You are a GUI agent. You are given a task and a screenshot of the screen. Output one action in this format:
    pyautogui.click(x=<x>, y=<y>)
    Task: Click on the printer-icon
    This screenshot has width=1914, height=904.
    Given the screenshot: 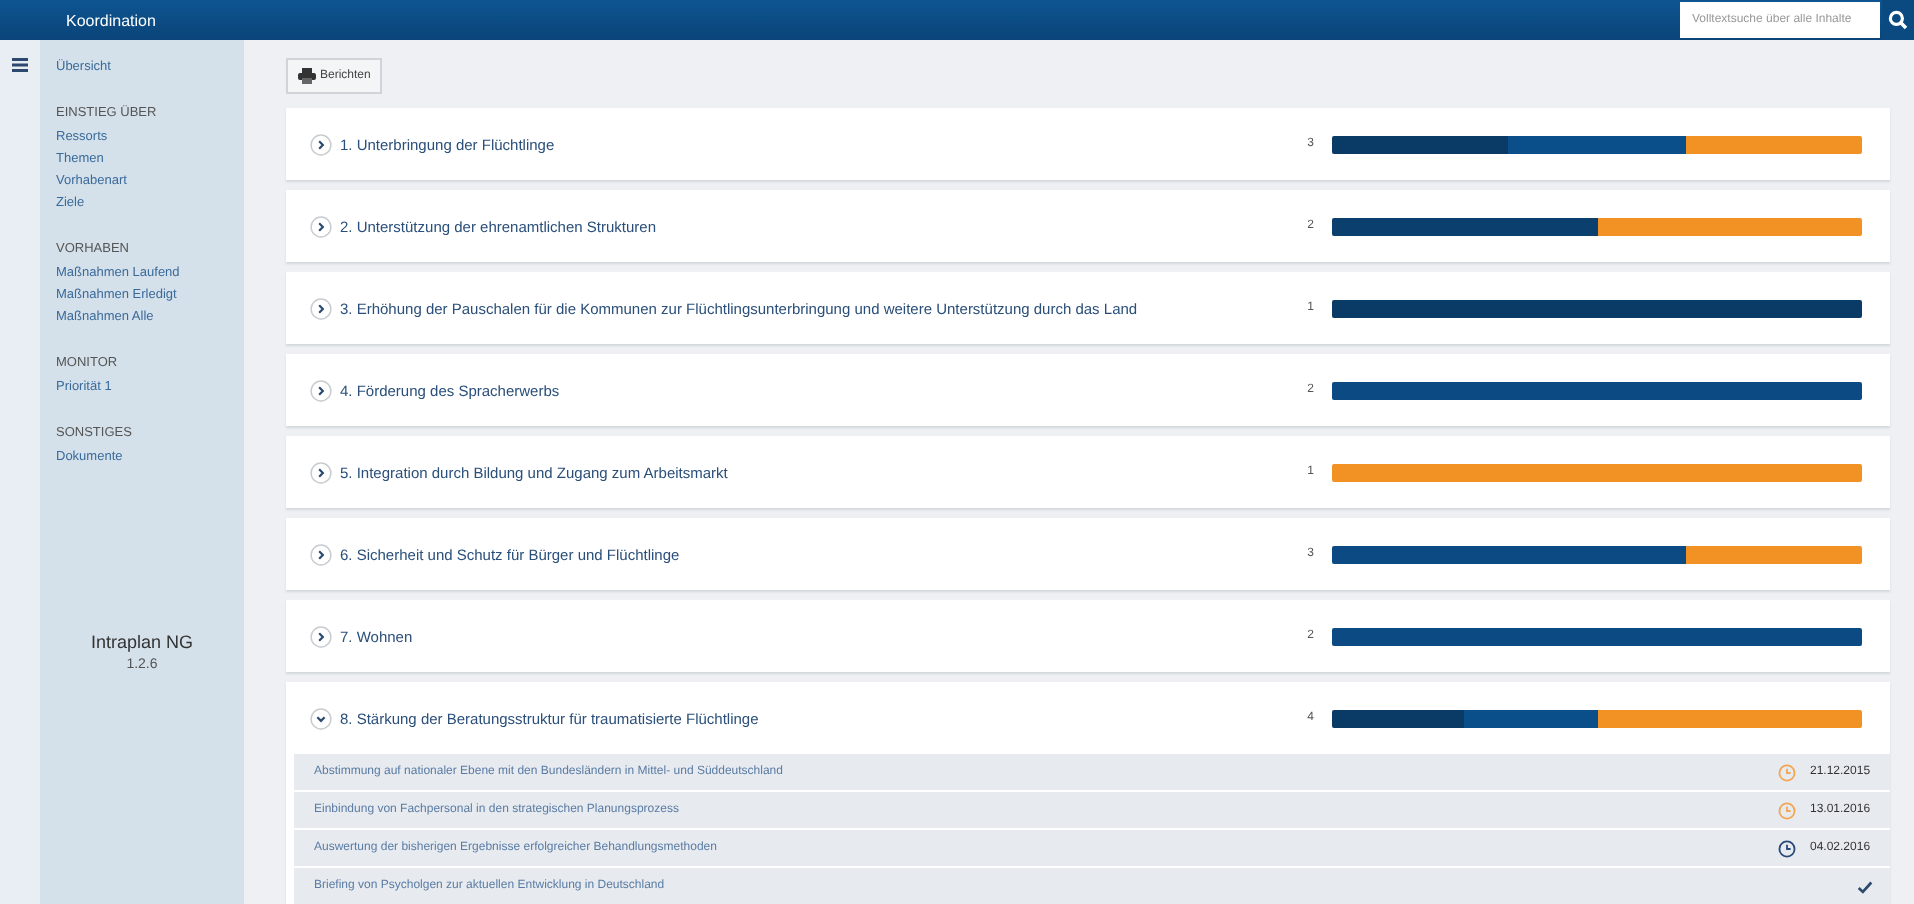 What is the action you would take?
    pyautogui.click(x=307, y=76)
    